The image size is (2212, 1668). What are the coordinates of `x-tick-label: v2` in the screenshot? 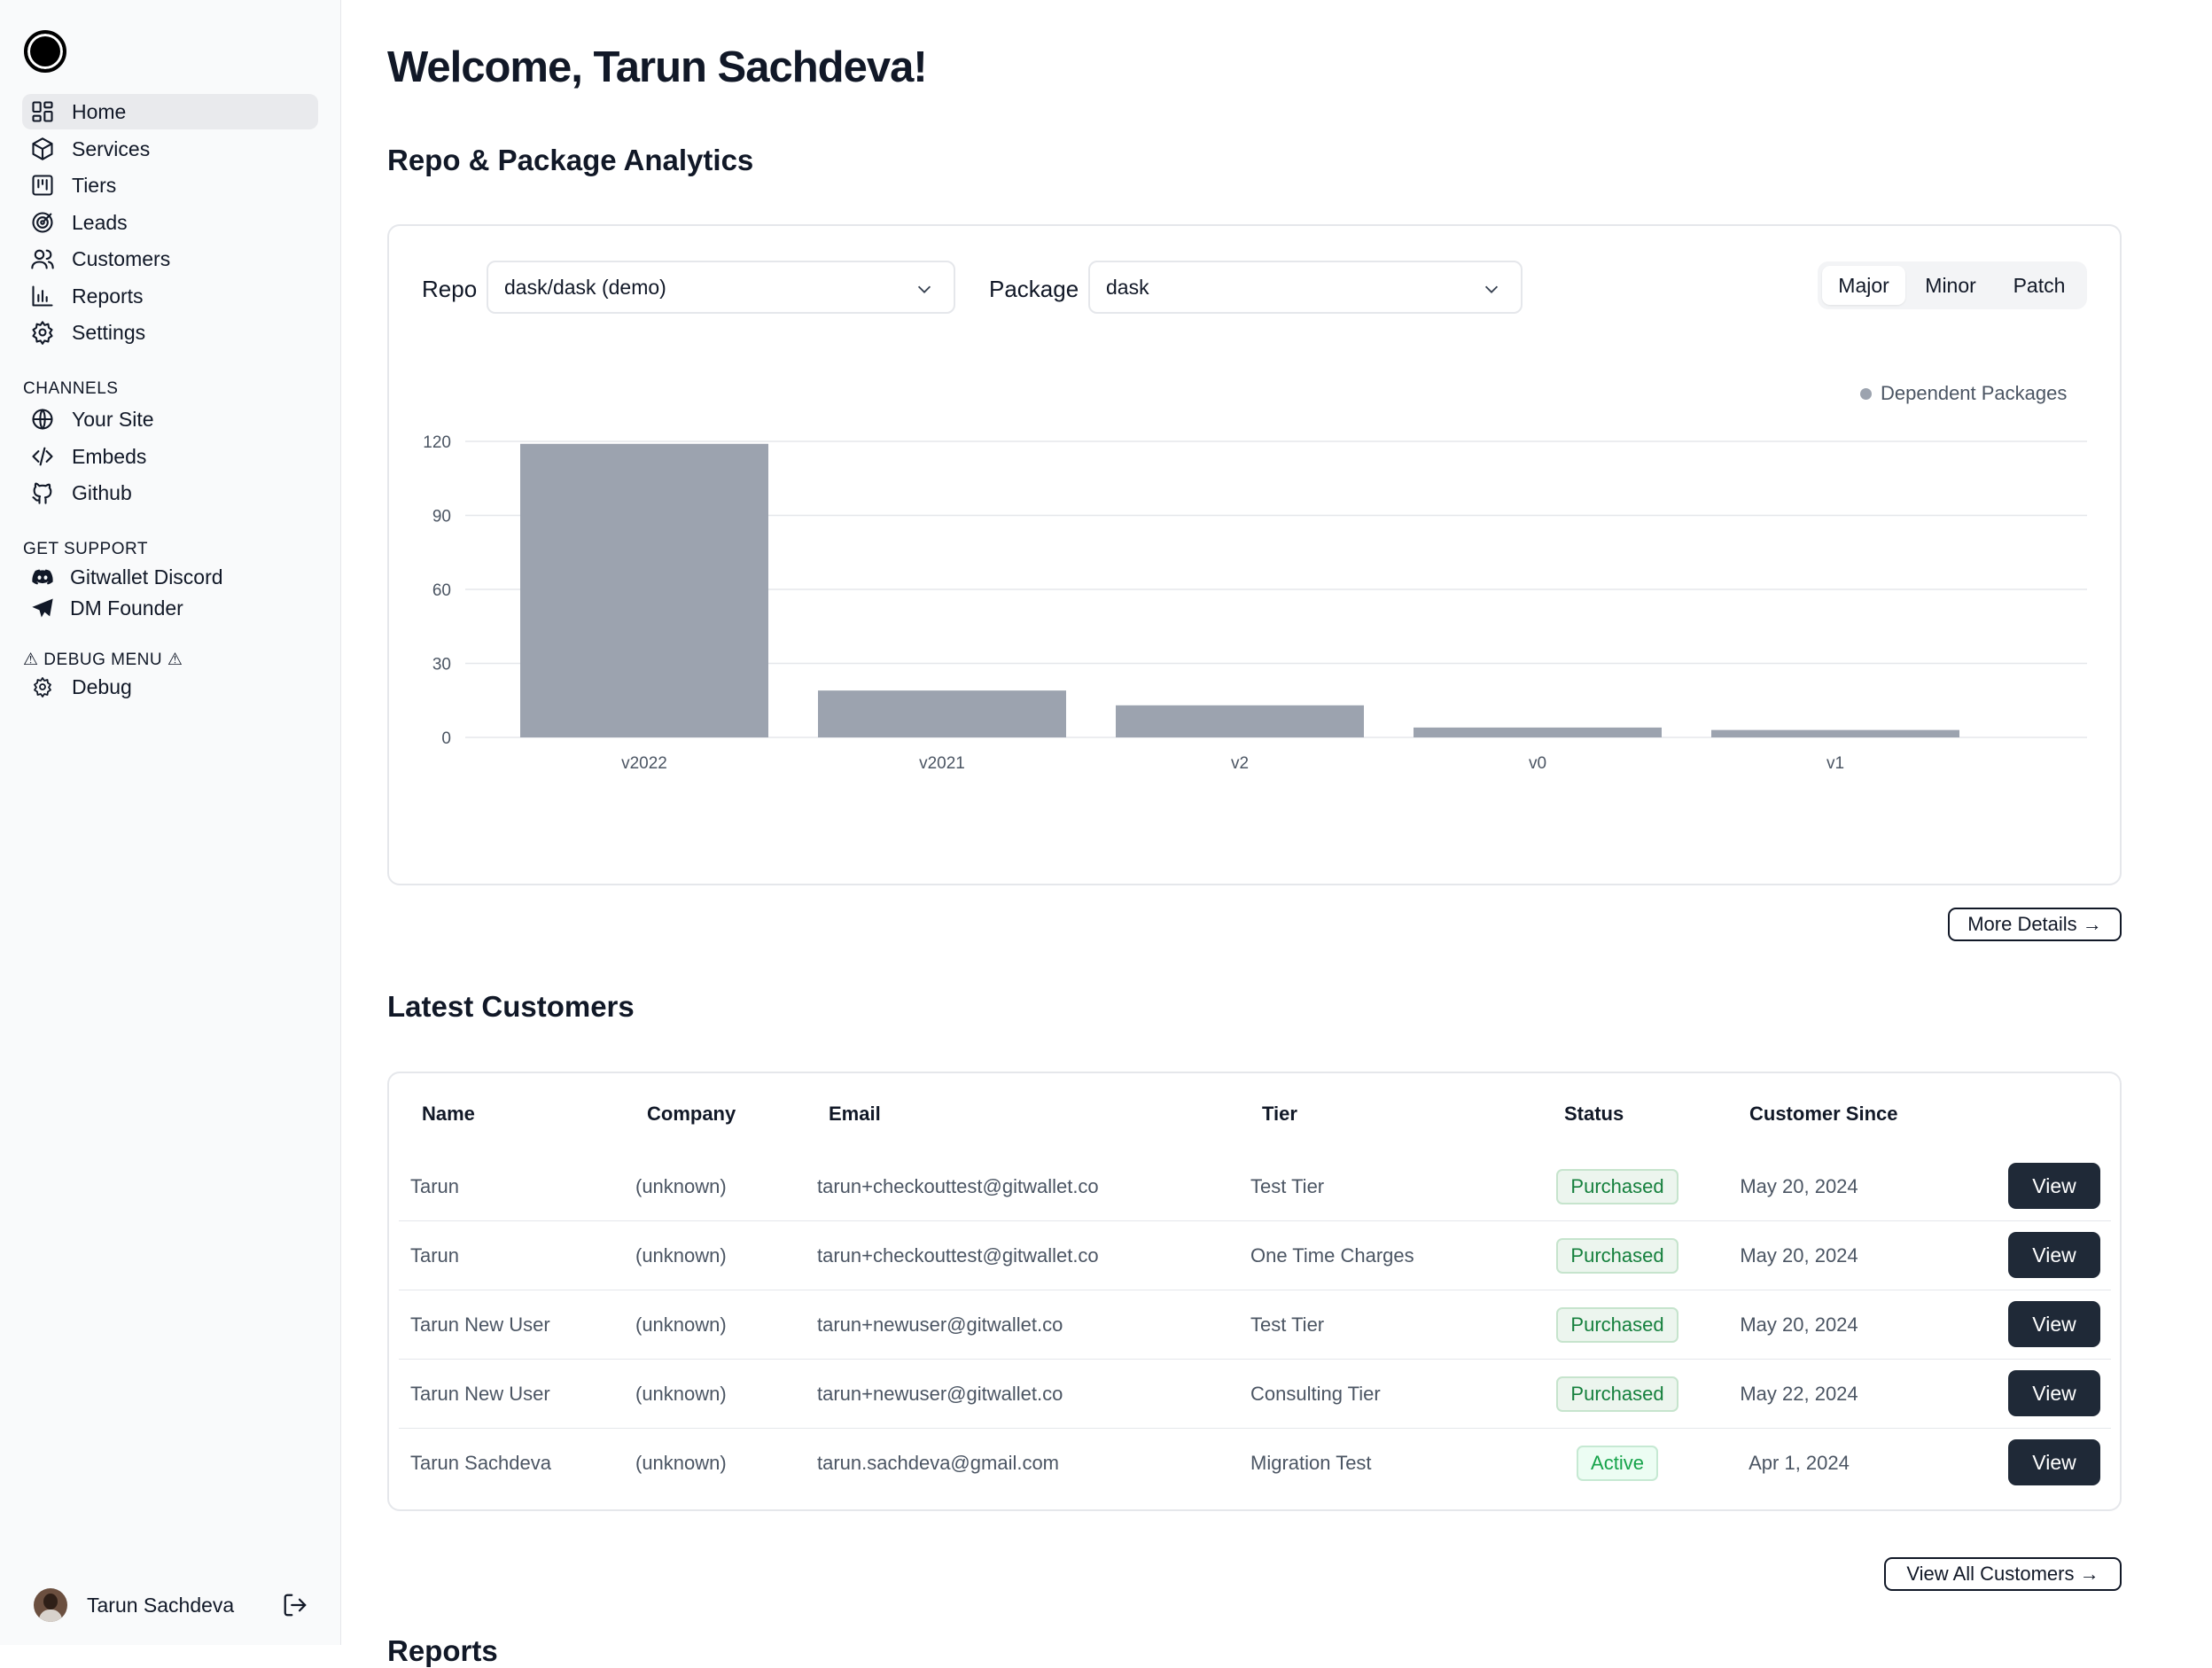 It's located at (1240, 764).